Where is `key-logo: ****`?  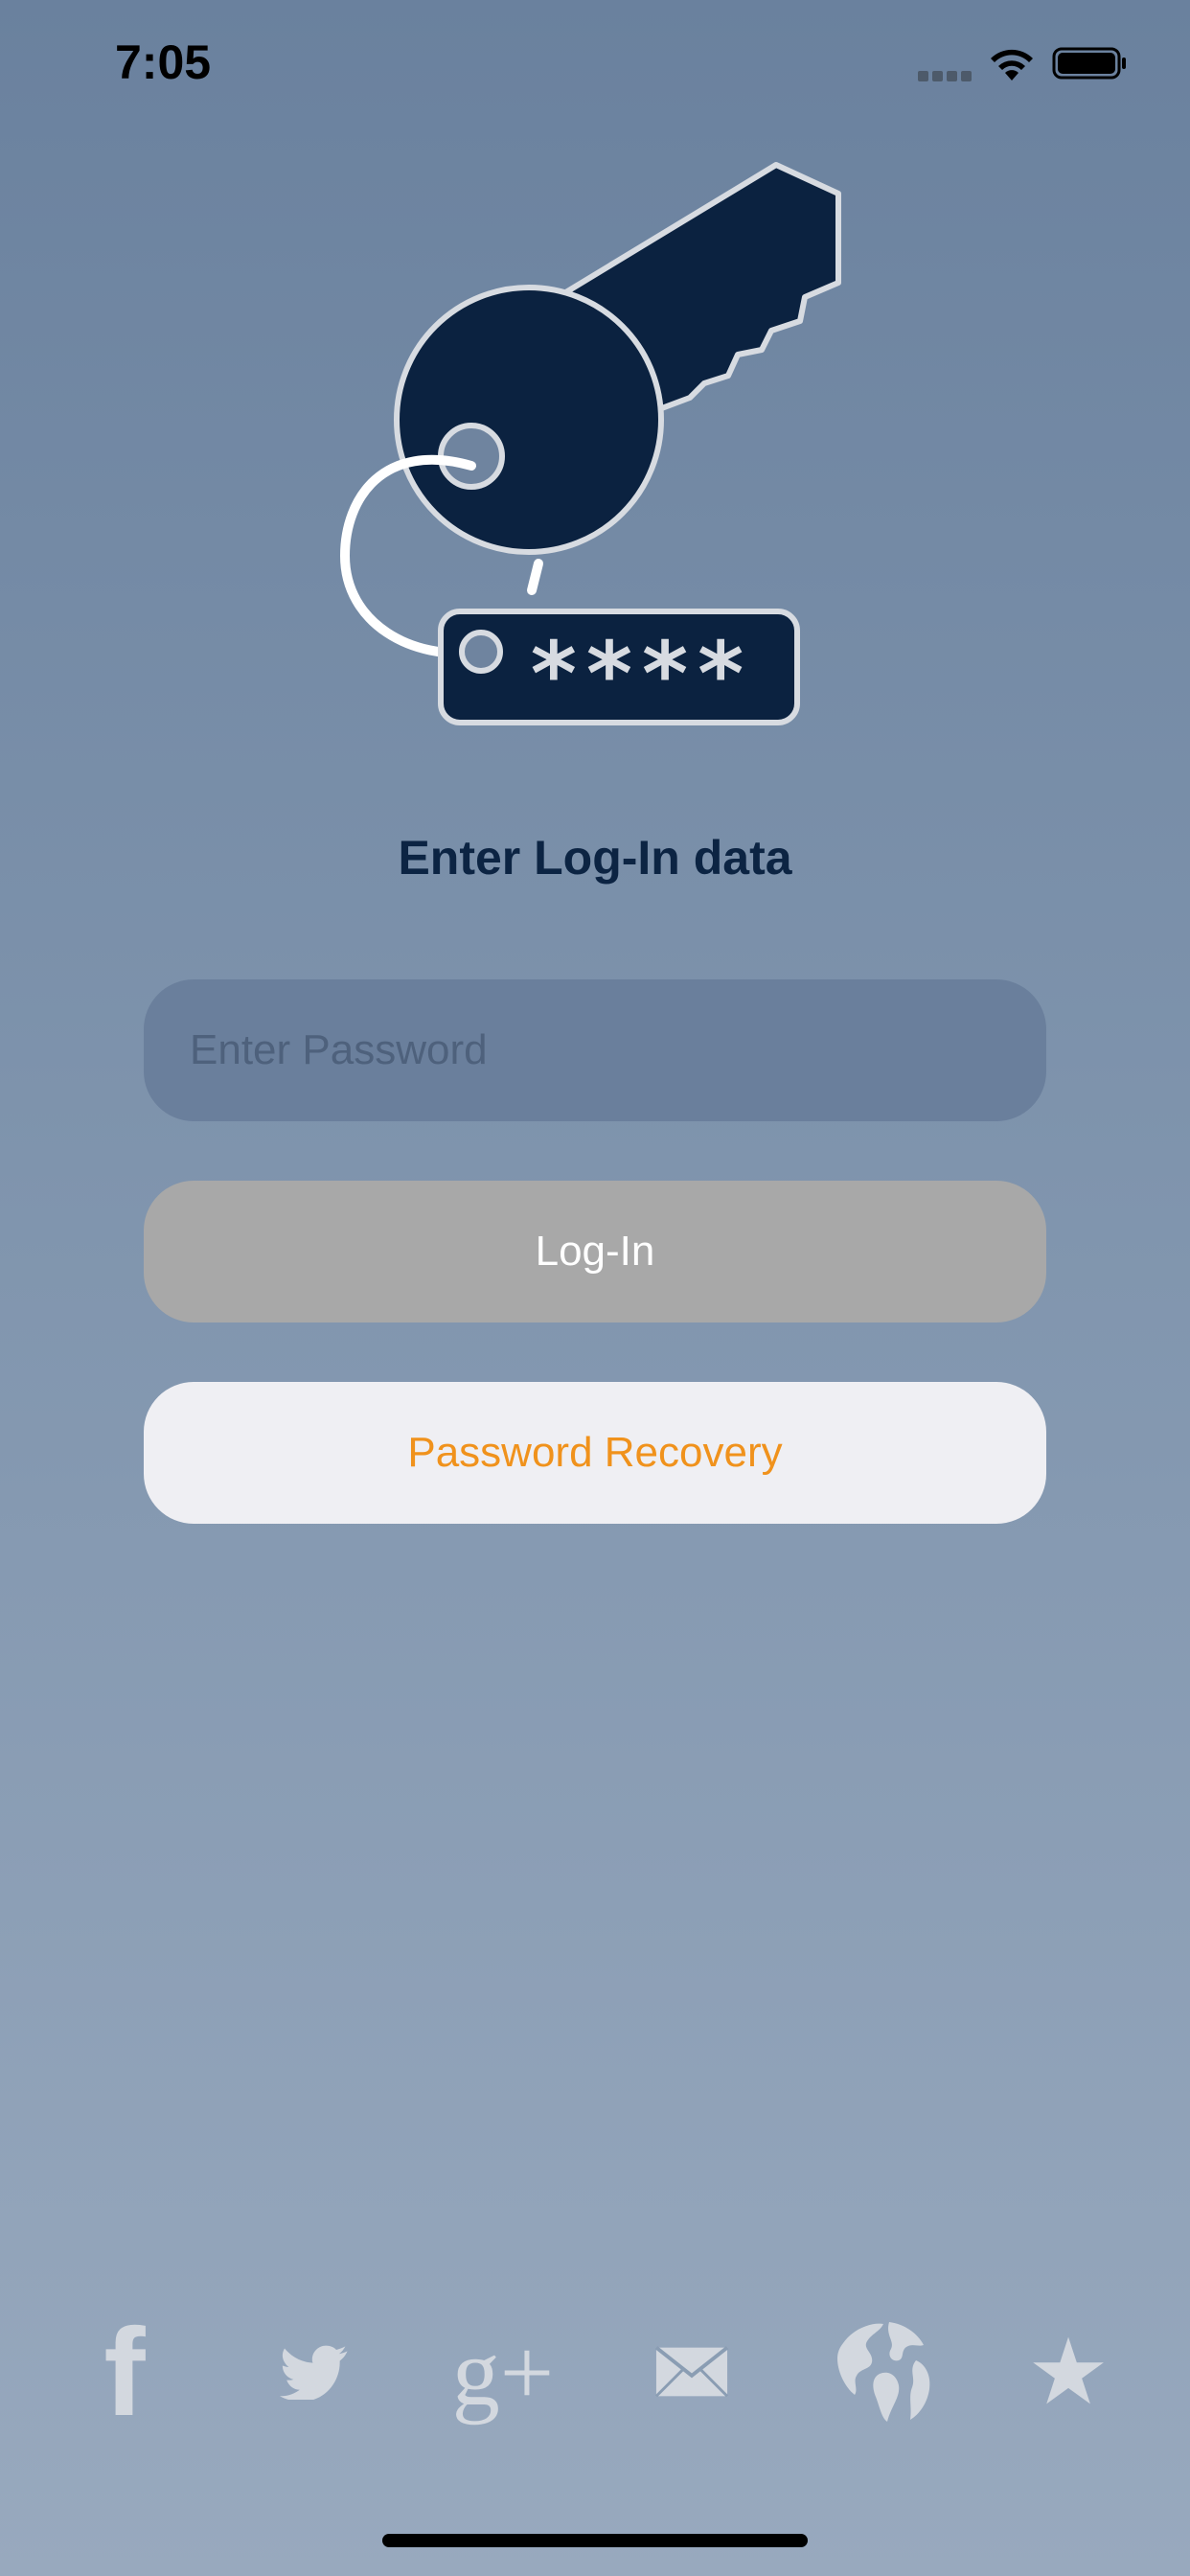
key-logo: **** is located at coordinates (590, 444).